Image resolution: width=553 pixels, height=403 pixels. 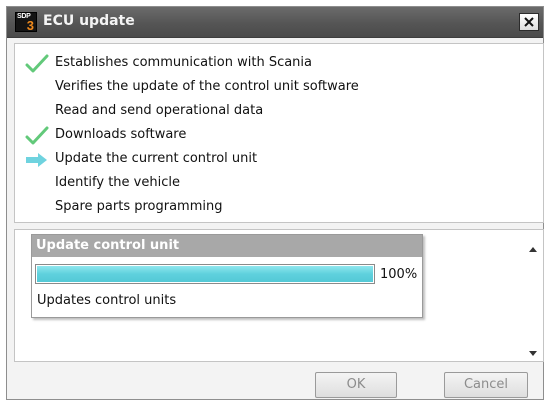 What do you see at coordinates (108, 245) in the screenshot?
I see `progress-title: Update control unit` at bounding box center [108, 245].